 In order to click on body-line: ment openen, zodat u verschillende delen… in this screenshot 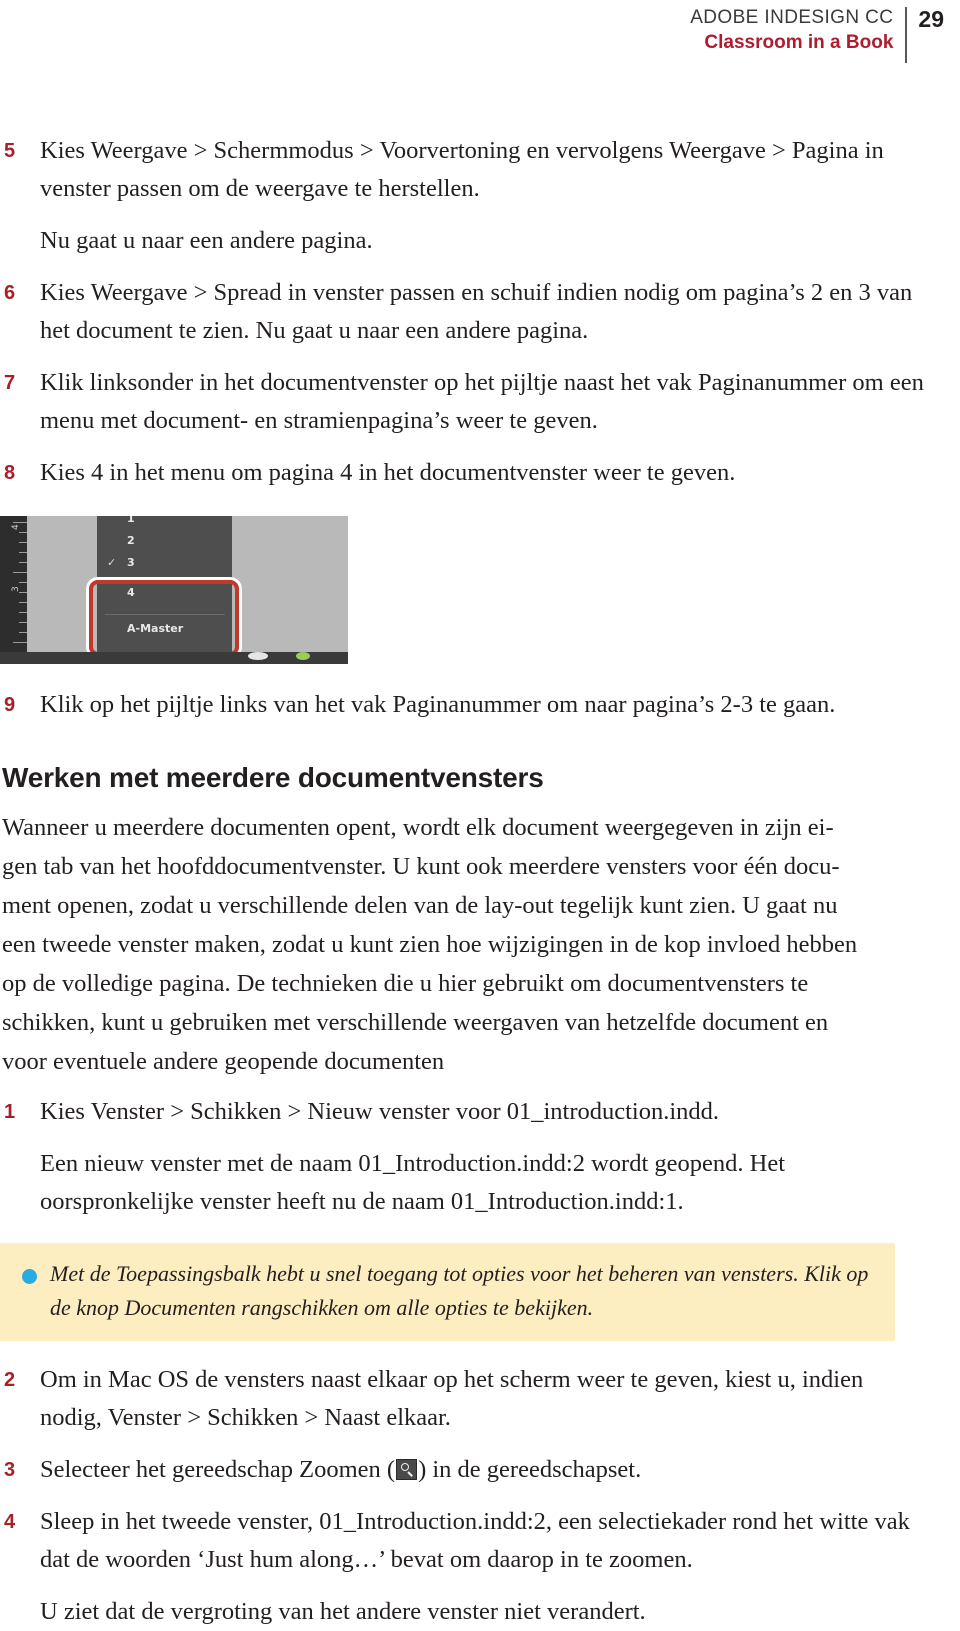, I will do `click(420, 905)`.